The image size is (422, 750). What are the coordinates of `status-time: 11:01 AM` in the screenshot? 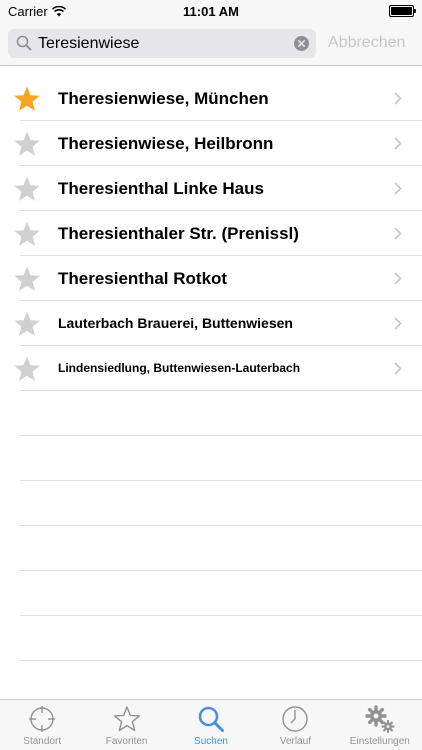 It's located at (211, 11).